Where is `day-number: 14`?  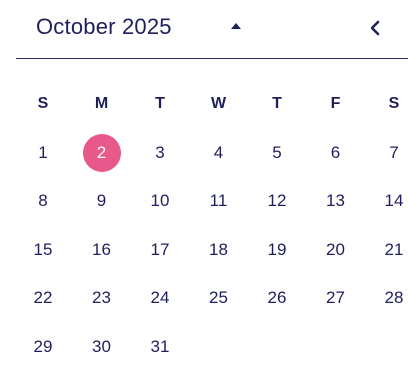
day-number: 14 is located at coordinates (391, 201).